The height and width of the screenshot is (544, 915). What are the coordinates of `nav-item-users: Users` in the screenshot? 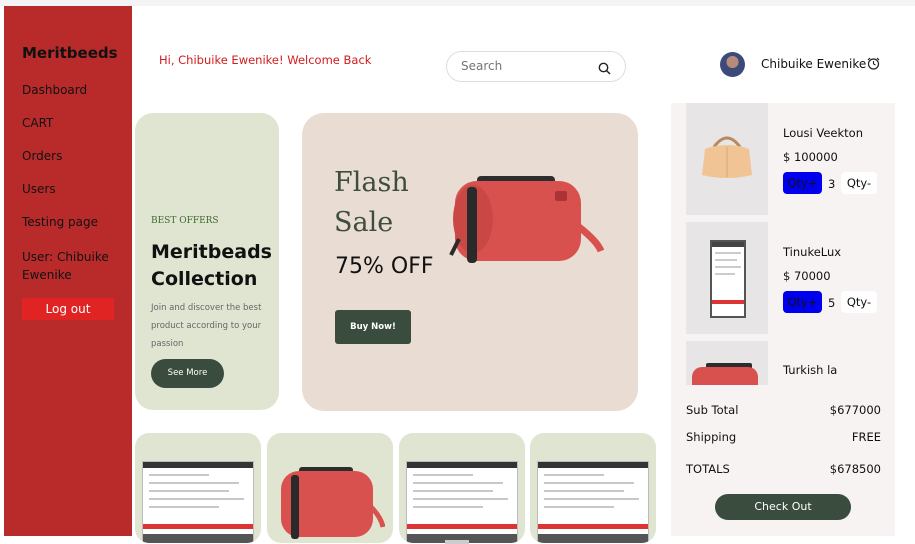 It's located at (39, 189).